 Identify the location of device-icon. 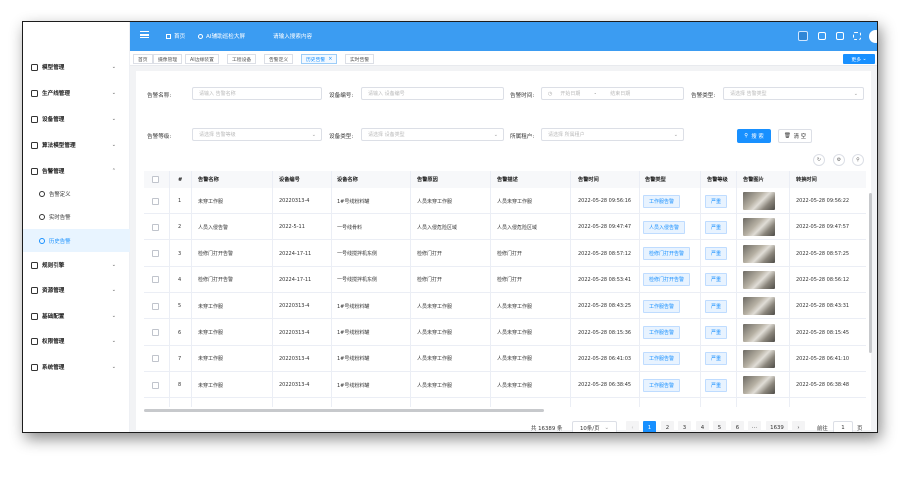
(34, 119).